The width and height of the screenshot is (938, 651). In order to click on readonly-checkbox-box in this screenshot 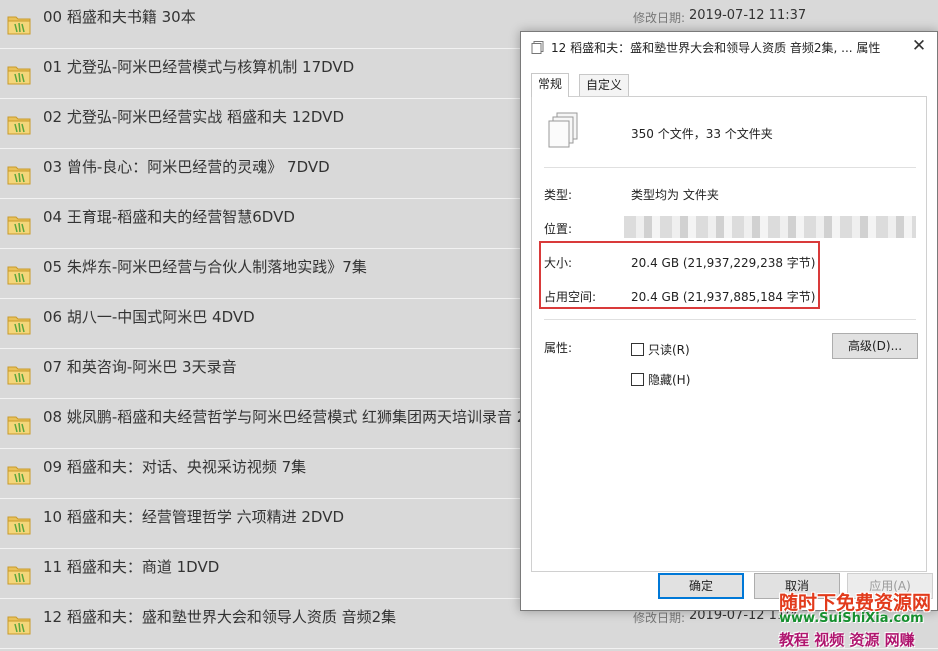, I will do `click(637, 349)`.